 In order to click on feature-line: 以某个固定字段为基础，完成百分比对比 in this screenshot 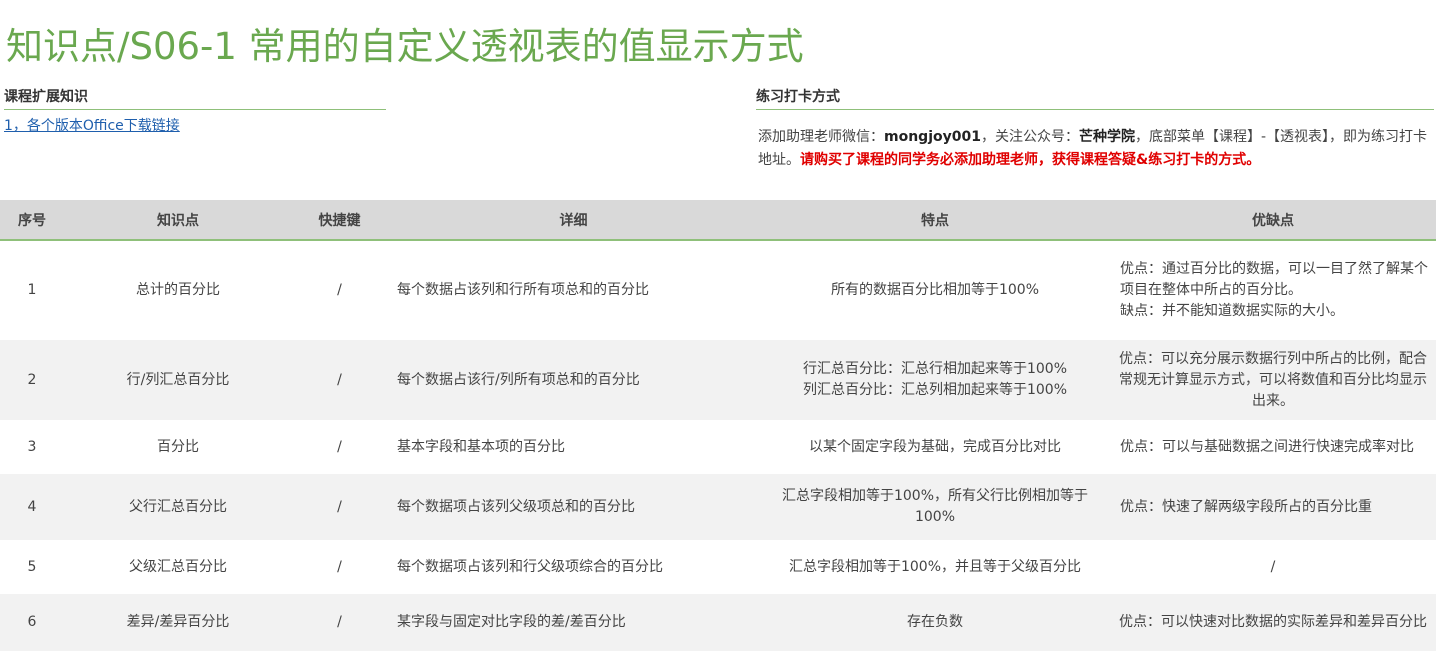, I will do `click(935, 446)`.